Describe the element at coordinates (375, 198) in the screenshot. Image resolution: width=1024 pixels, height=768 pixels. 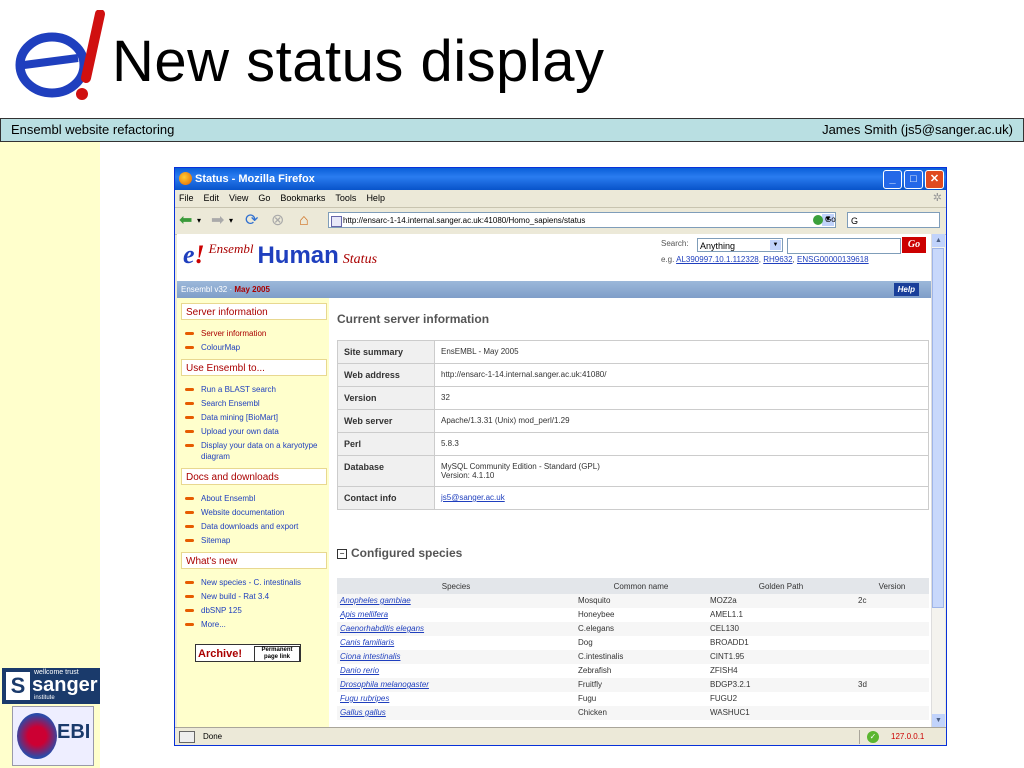
I see `menu-help: Help` at that location.